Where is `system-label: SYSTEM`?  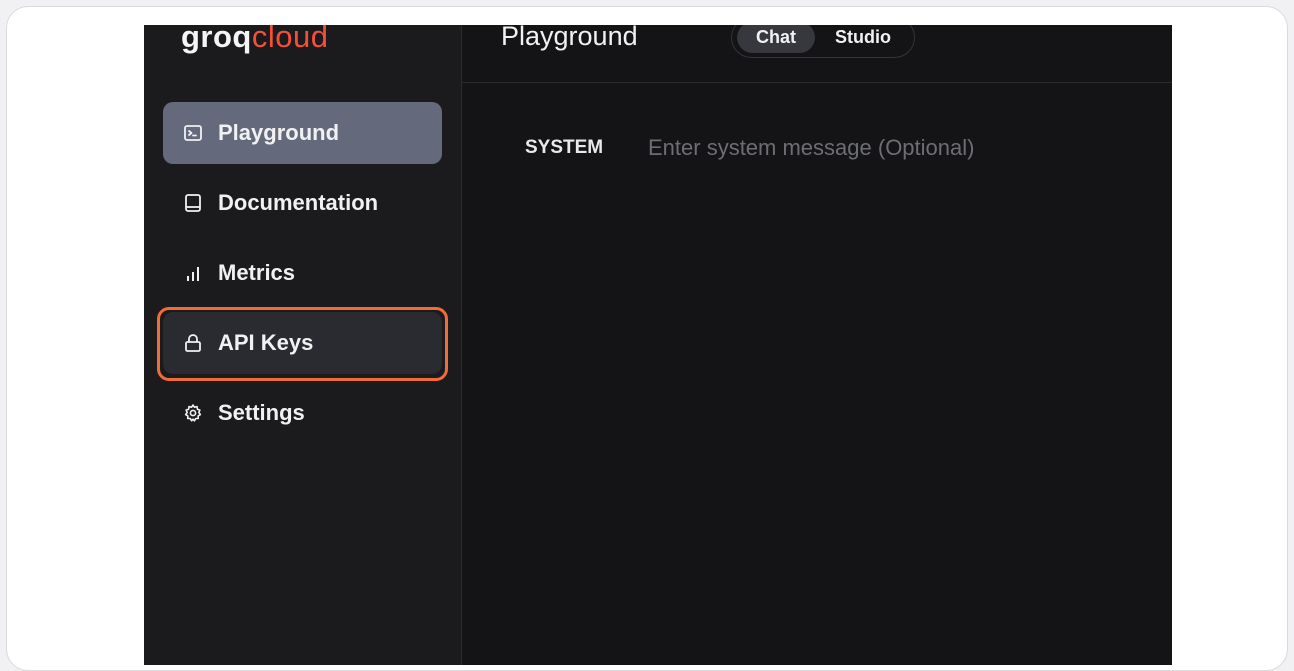
system-label: SYSTEM is located at coordinates (564, 147).